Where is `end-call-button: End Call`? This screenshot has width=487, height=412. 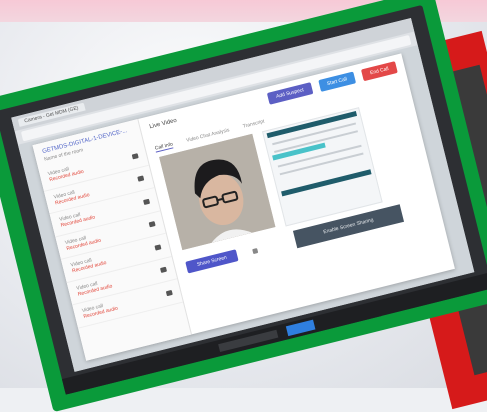
end-call-button: End Call is located at coordinates (379, 71).